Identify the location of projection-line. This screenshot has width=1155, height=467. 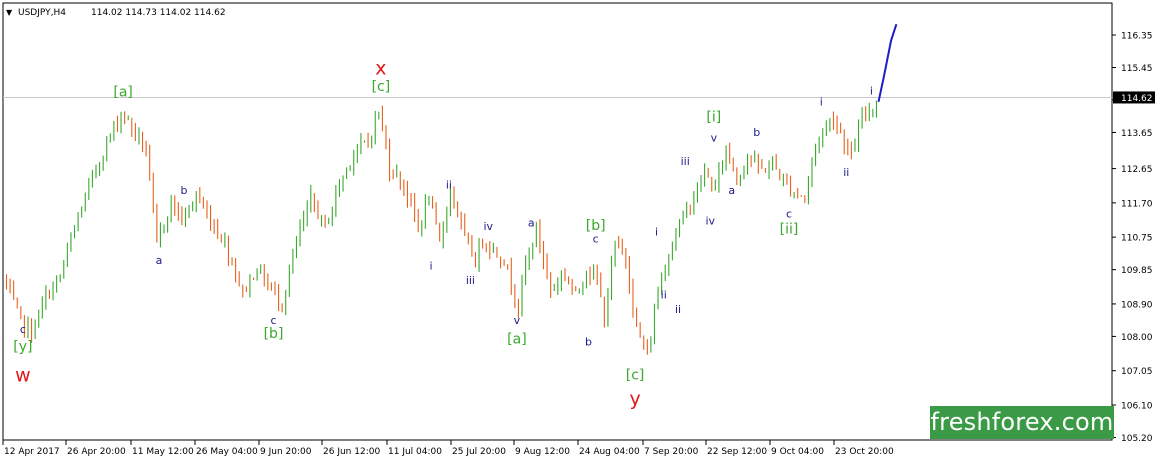
(887, 63).